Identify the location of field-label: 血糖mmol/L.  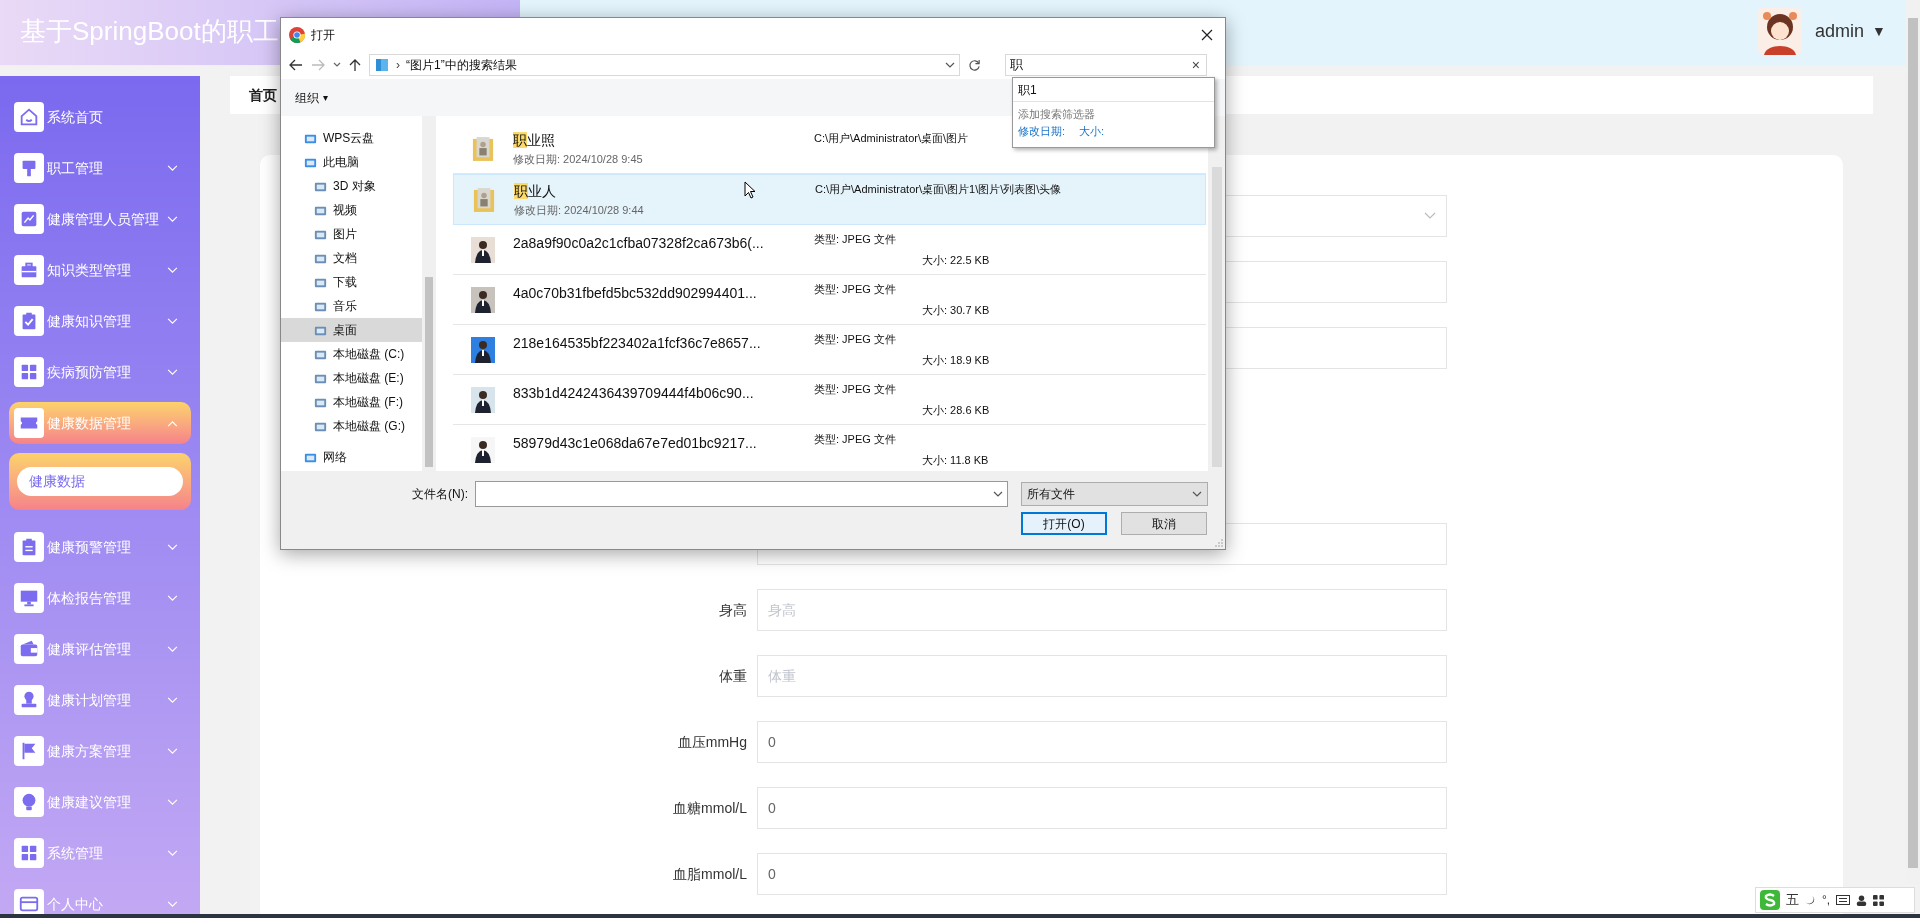
(710, 808).